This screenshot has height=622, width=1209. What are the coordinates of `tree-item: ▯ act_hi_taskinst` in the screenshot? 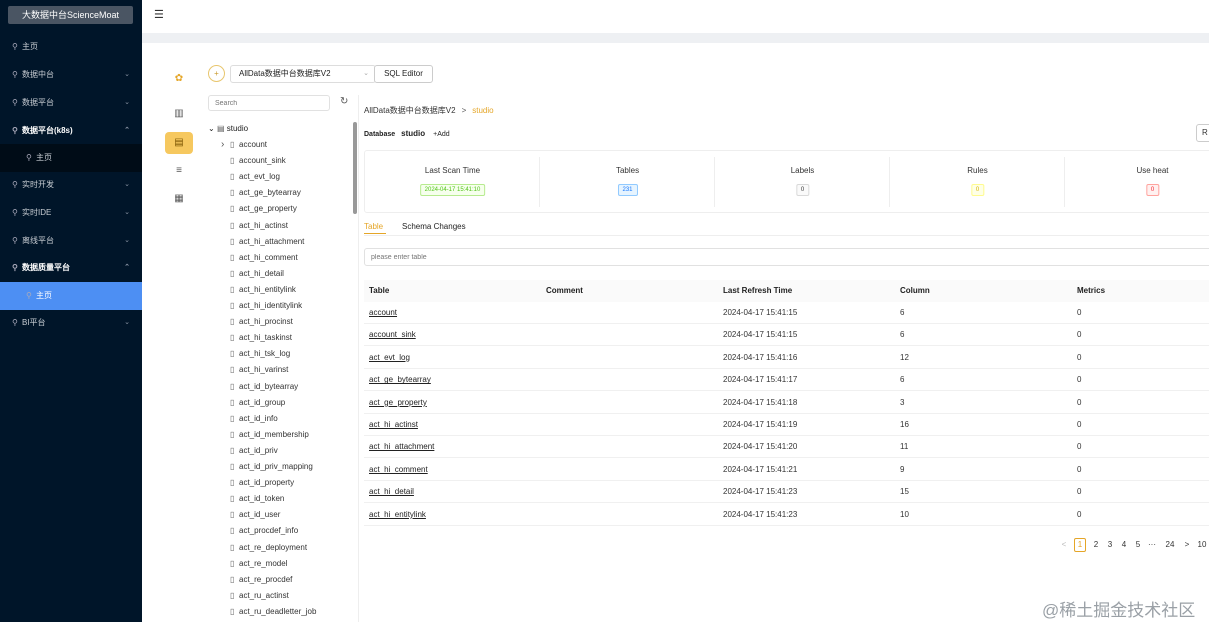 It's located at (261, 338).